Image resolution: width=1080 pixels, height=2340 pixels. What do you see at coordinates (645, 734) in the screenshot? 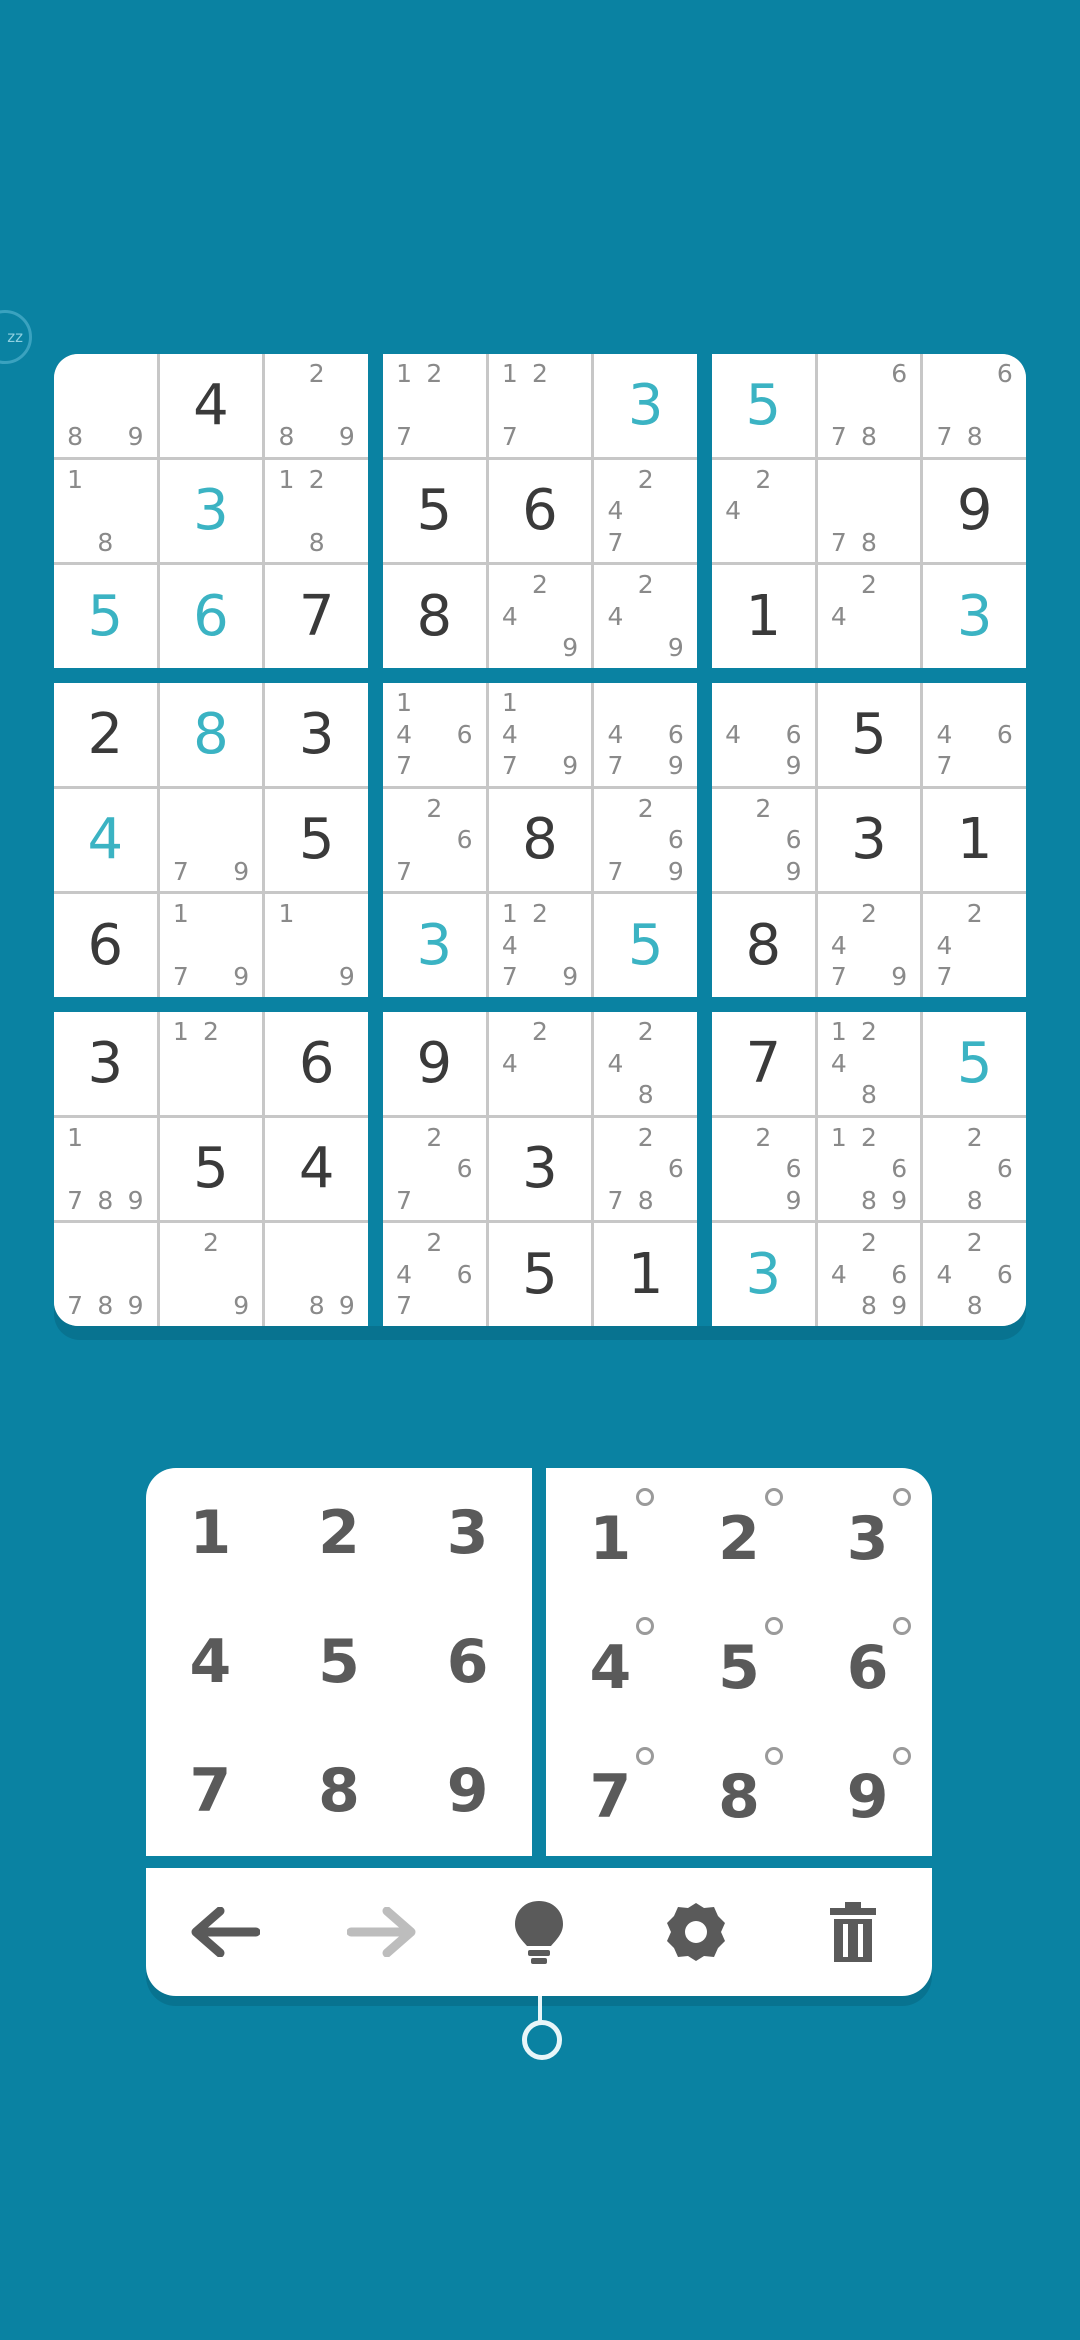
I see `sudoku-cell: 4 6 7 9` at bounding box center [645, 734].